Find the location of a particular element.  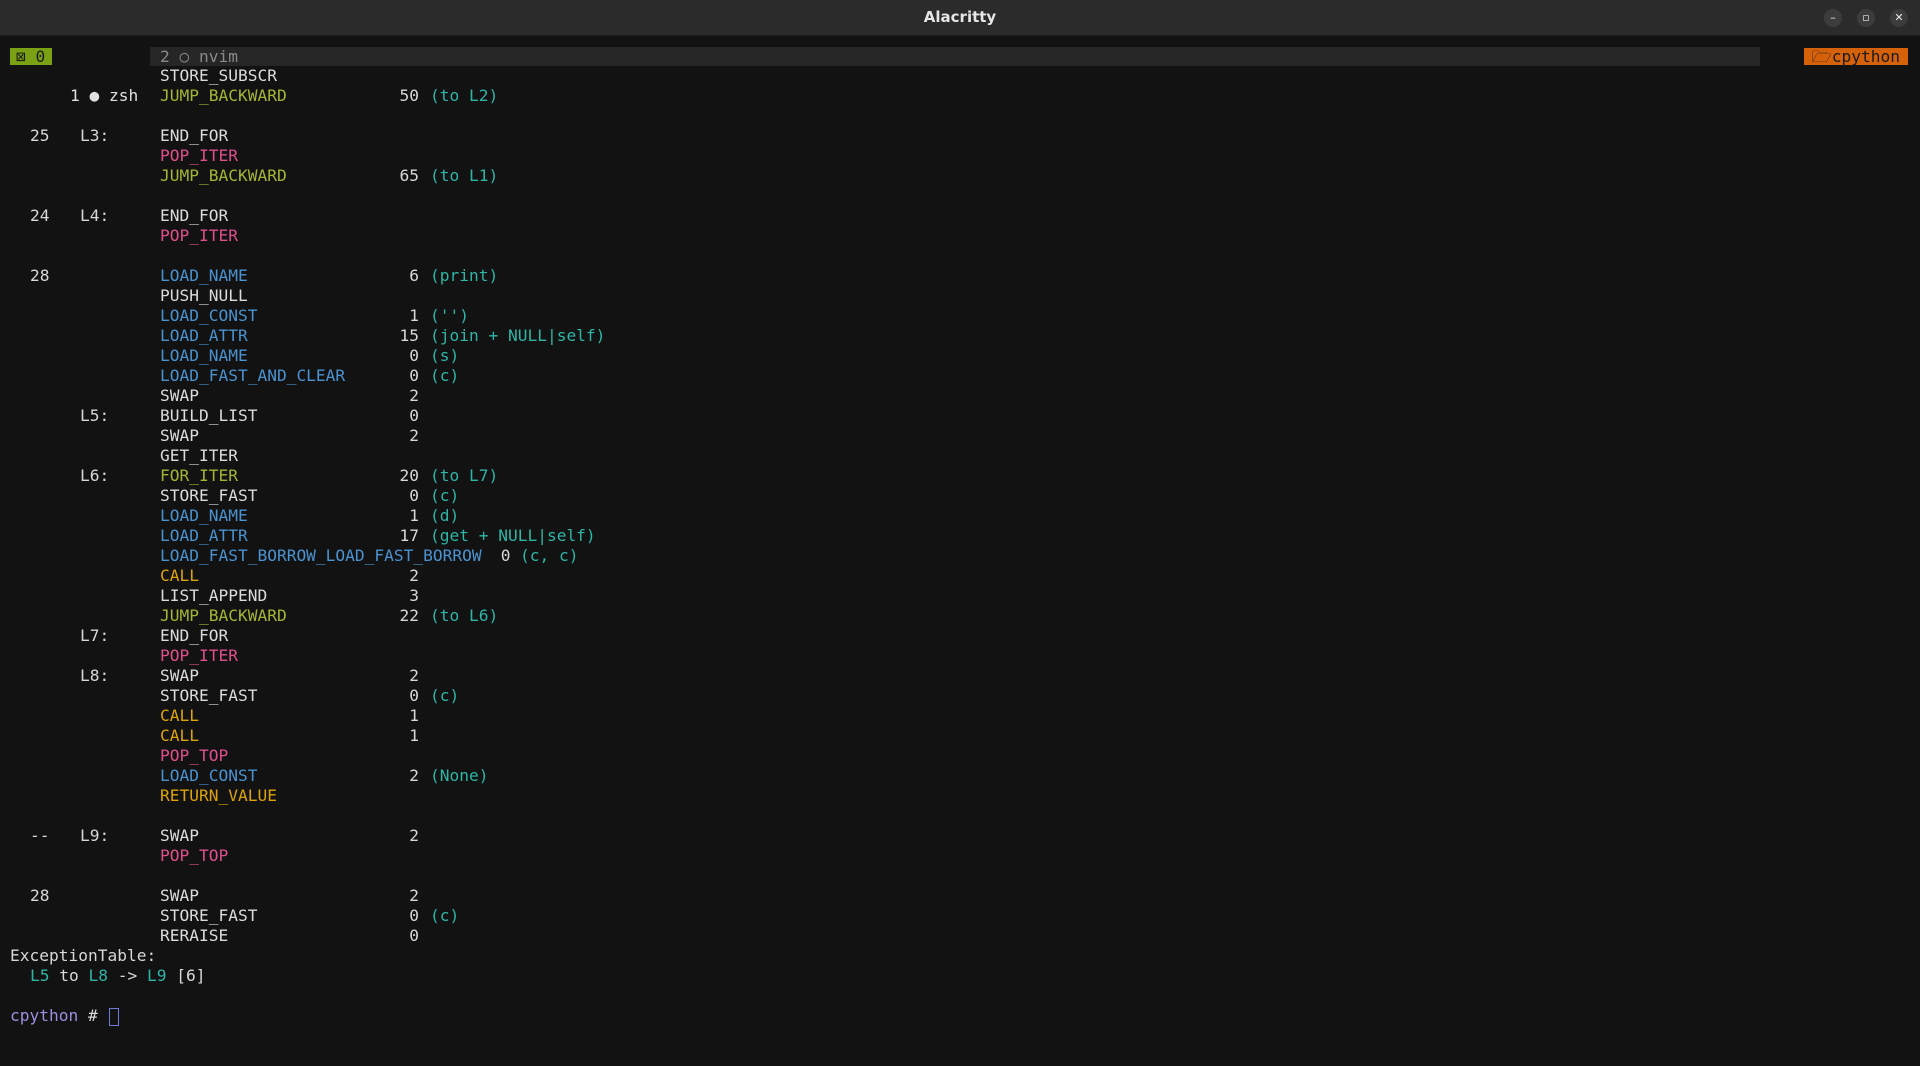

disasm-line: L6: FOR_ITER 20 (to L7) is located at coordinates (960, 476).